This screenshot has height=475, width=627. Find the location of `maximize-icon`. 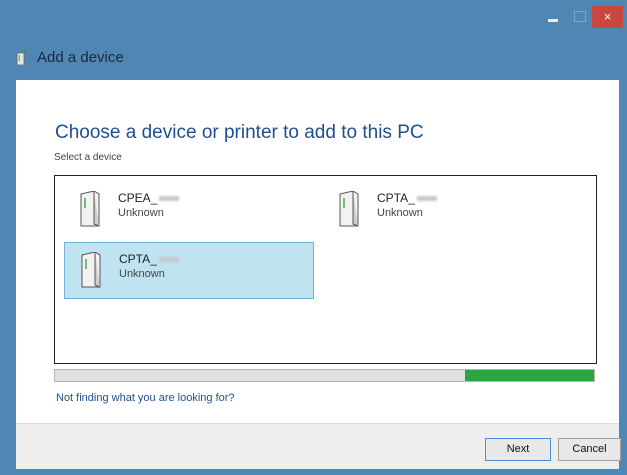

maximize-icon is located at coordinates (580, 16).